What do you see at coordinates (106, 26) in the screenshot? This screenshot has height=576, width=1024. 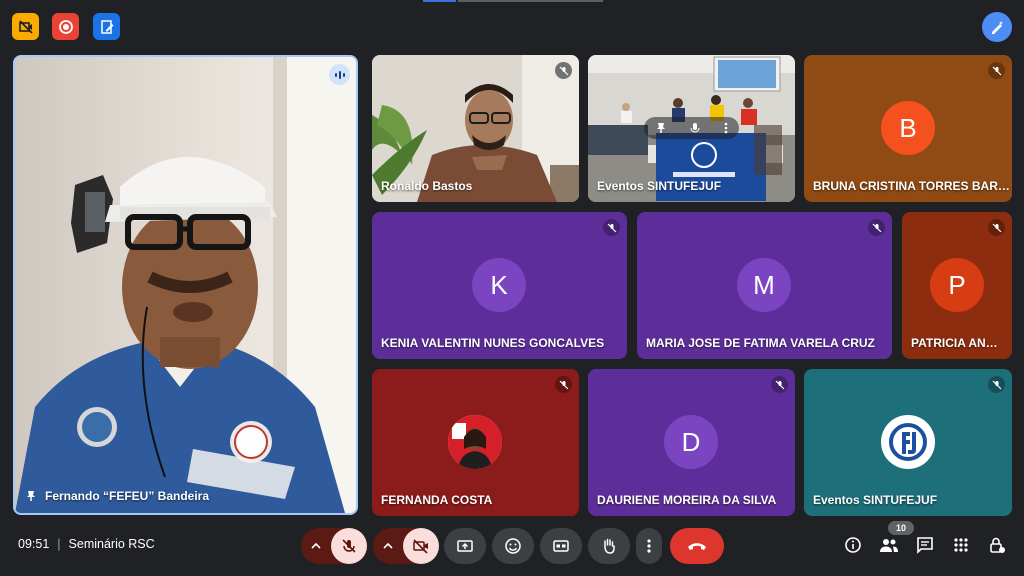 I see `edit-note-icon` at bounding box center [106, 26].